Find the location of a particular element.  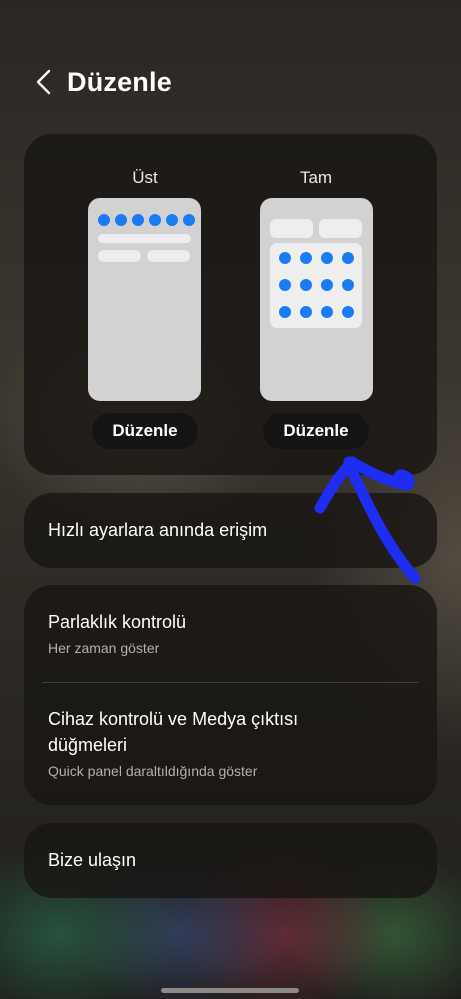

preview-top is located at coordinates (144, 299).